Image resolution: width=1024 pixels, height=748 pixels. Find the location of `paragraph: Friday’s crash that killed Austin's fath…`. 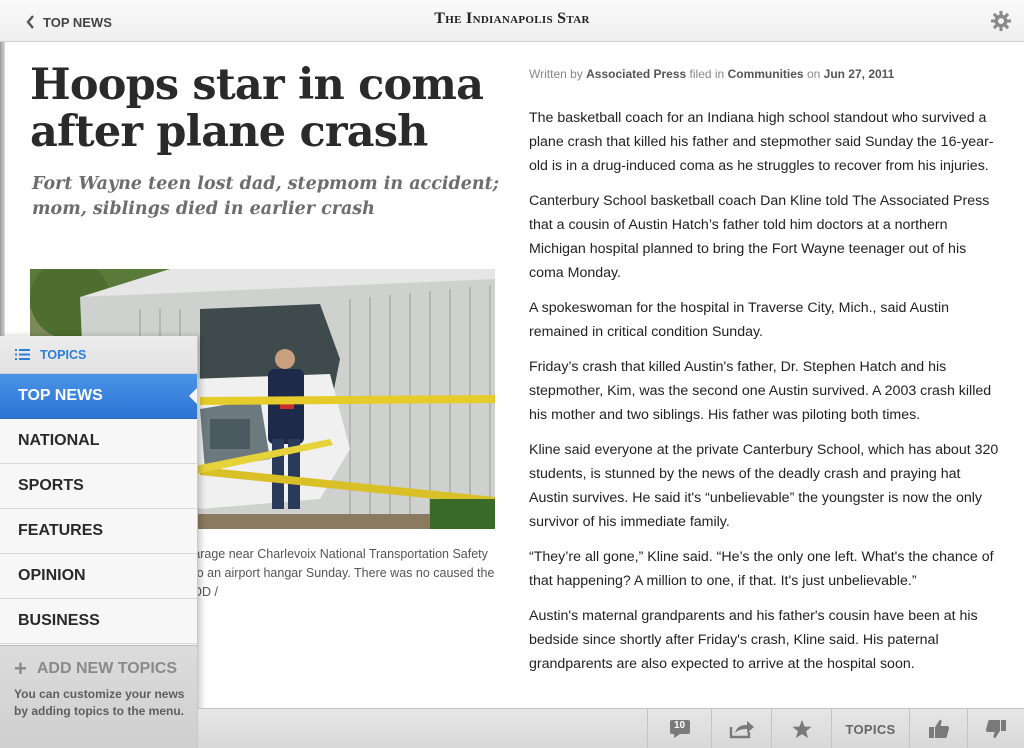

paragraph: Friday’s crash that killed Austin's fath… is located at coordinates (760, 391).